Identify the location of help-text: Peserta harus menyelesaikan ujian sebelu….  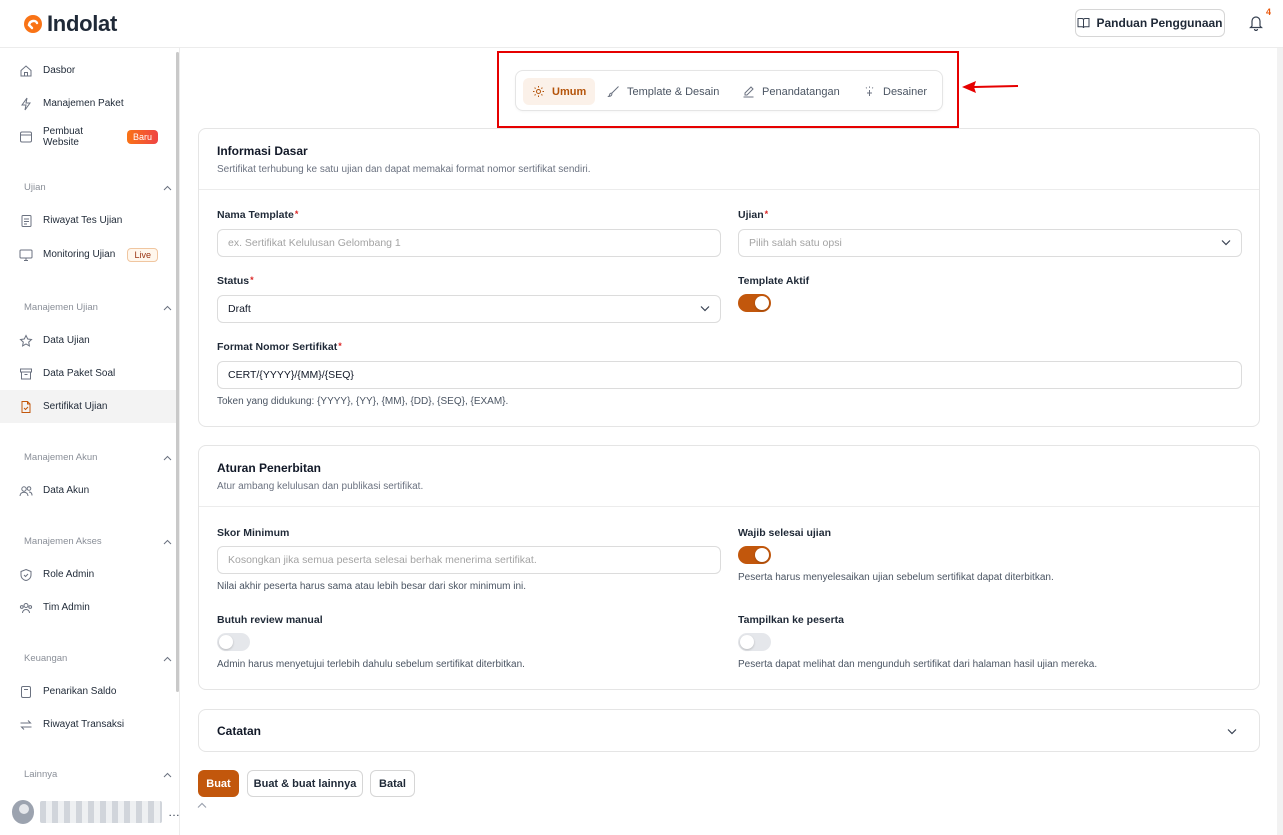
(896, 577).